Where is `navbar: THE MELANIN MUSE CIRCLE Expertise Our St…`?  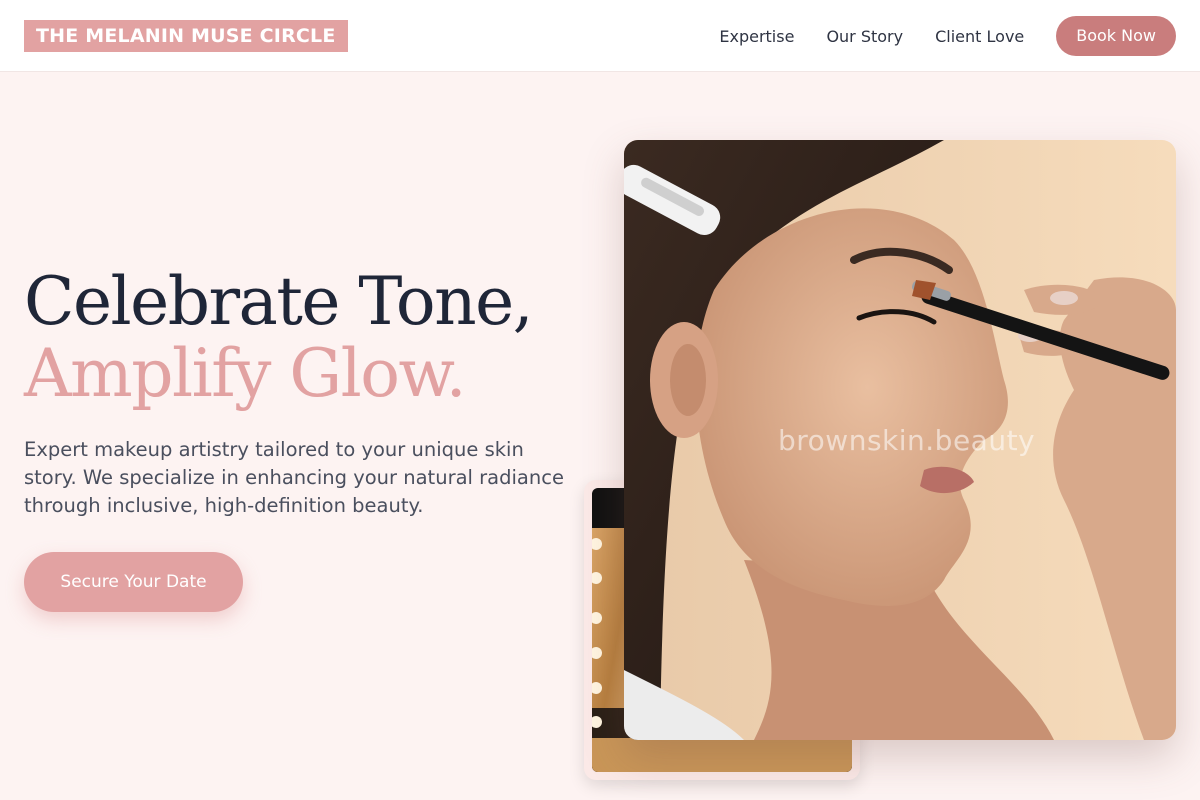 navbar: THE MELANIN MUSE CIRCLE Expertise Our St… is located at coordinates (600, 36).